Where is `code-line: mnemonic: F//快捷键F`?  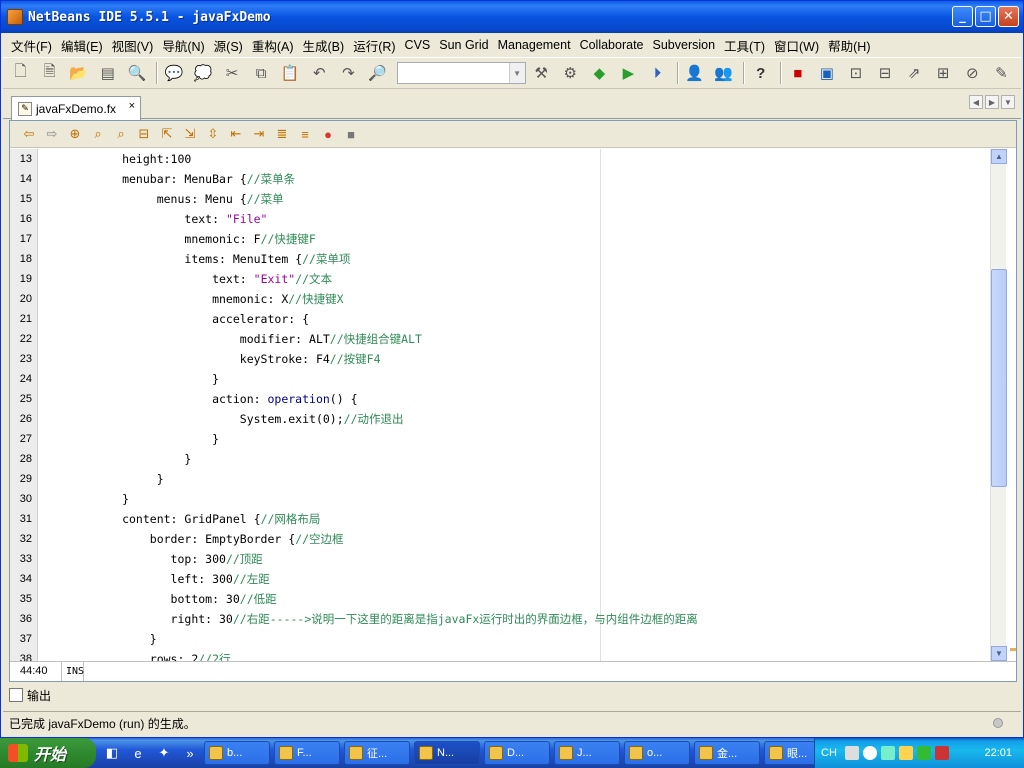
code-line: mnemonic: F//快捷键F is located at coordinates (513, 239).